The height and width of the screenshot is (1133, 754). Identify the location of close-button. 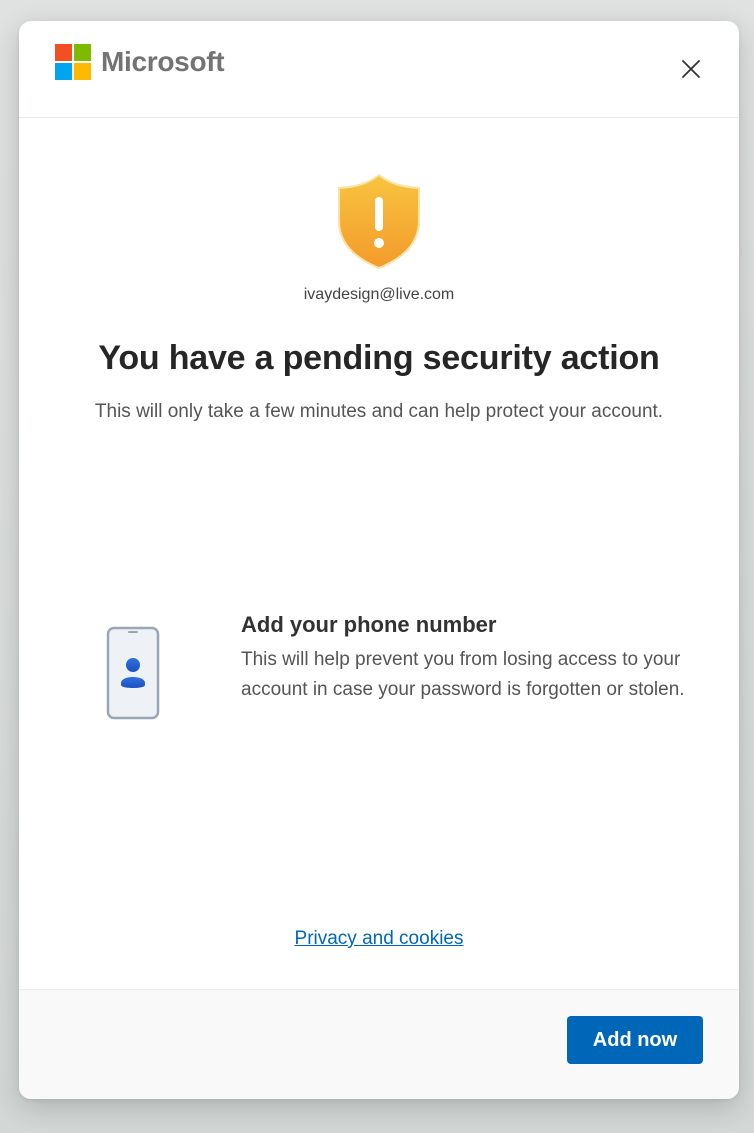
(691, 69).